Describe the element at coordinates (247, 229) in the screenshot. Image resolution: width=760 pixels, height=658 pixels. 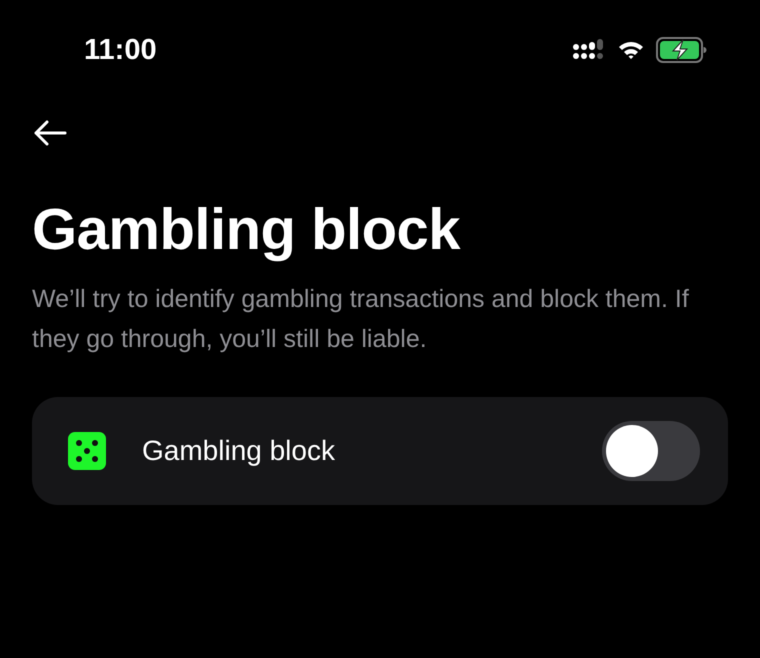
I see `page-title: Gambling block` at that location.